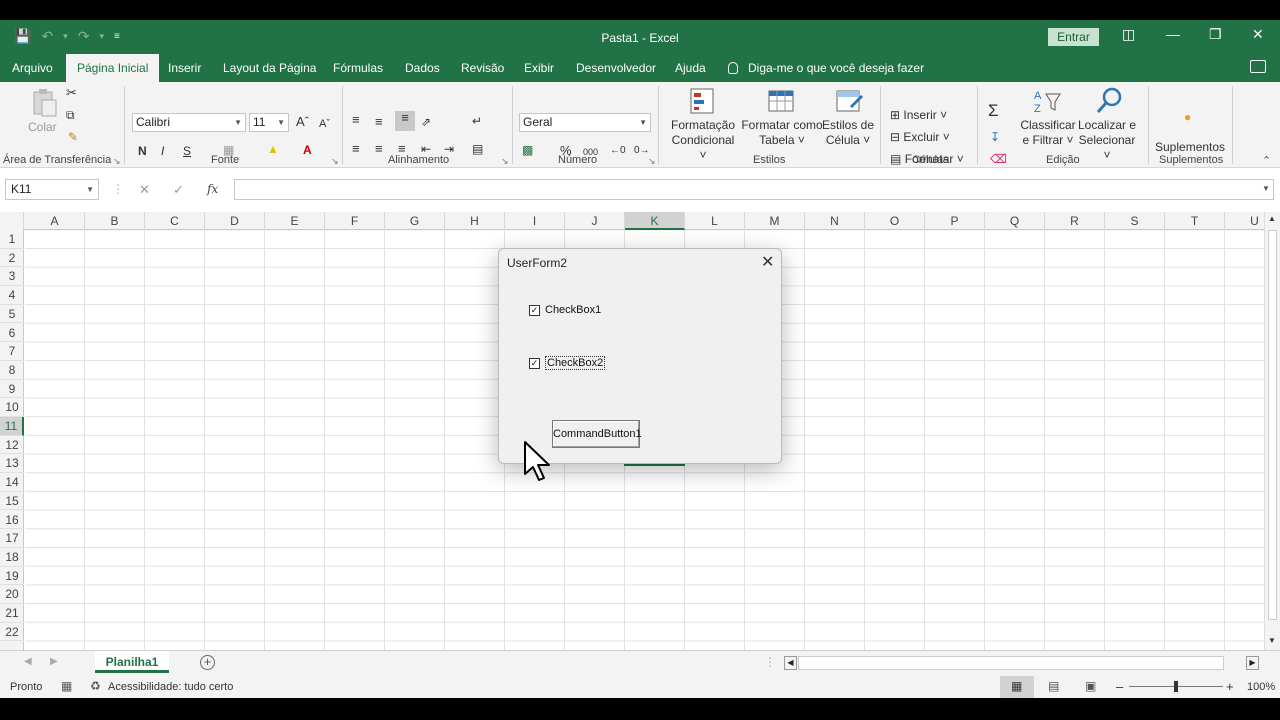  What do you see at coordinates (12, 239) in the screenshot?
I see `row-header-1: 1` at bounding box center [12, 239].